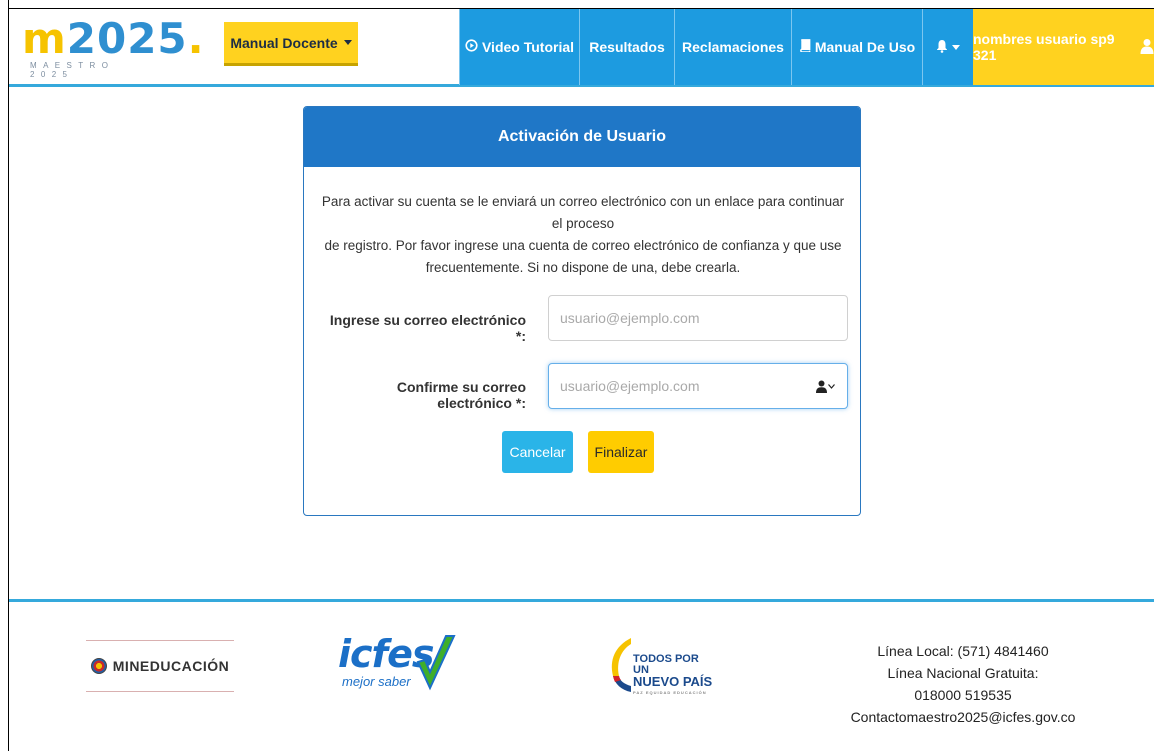 The width and height of the screenshot is (1154, 751). What do you see at coordinates (113, 38) in the screenshot?
I see `logo-wordmark: m2025.` at bounding box center [113, 38].